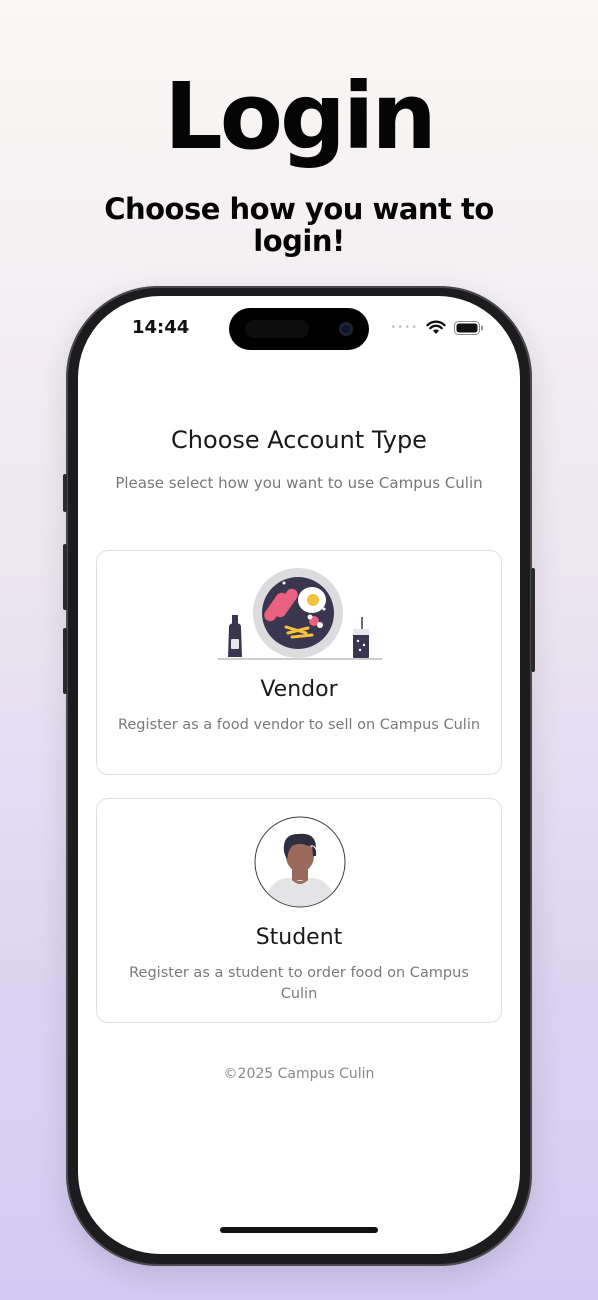 Image resolution: width=598 pixels, height=1300 pixels. What do you see at coordinates (65, 577) in the screenshot?
I see `phone-volume-up-button` at bounding box center [65, 577].